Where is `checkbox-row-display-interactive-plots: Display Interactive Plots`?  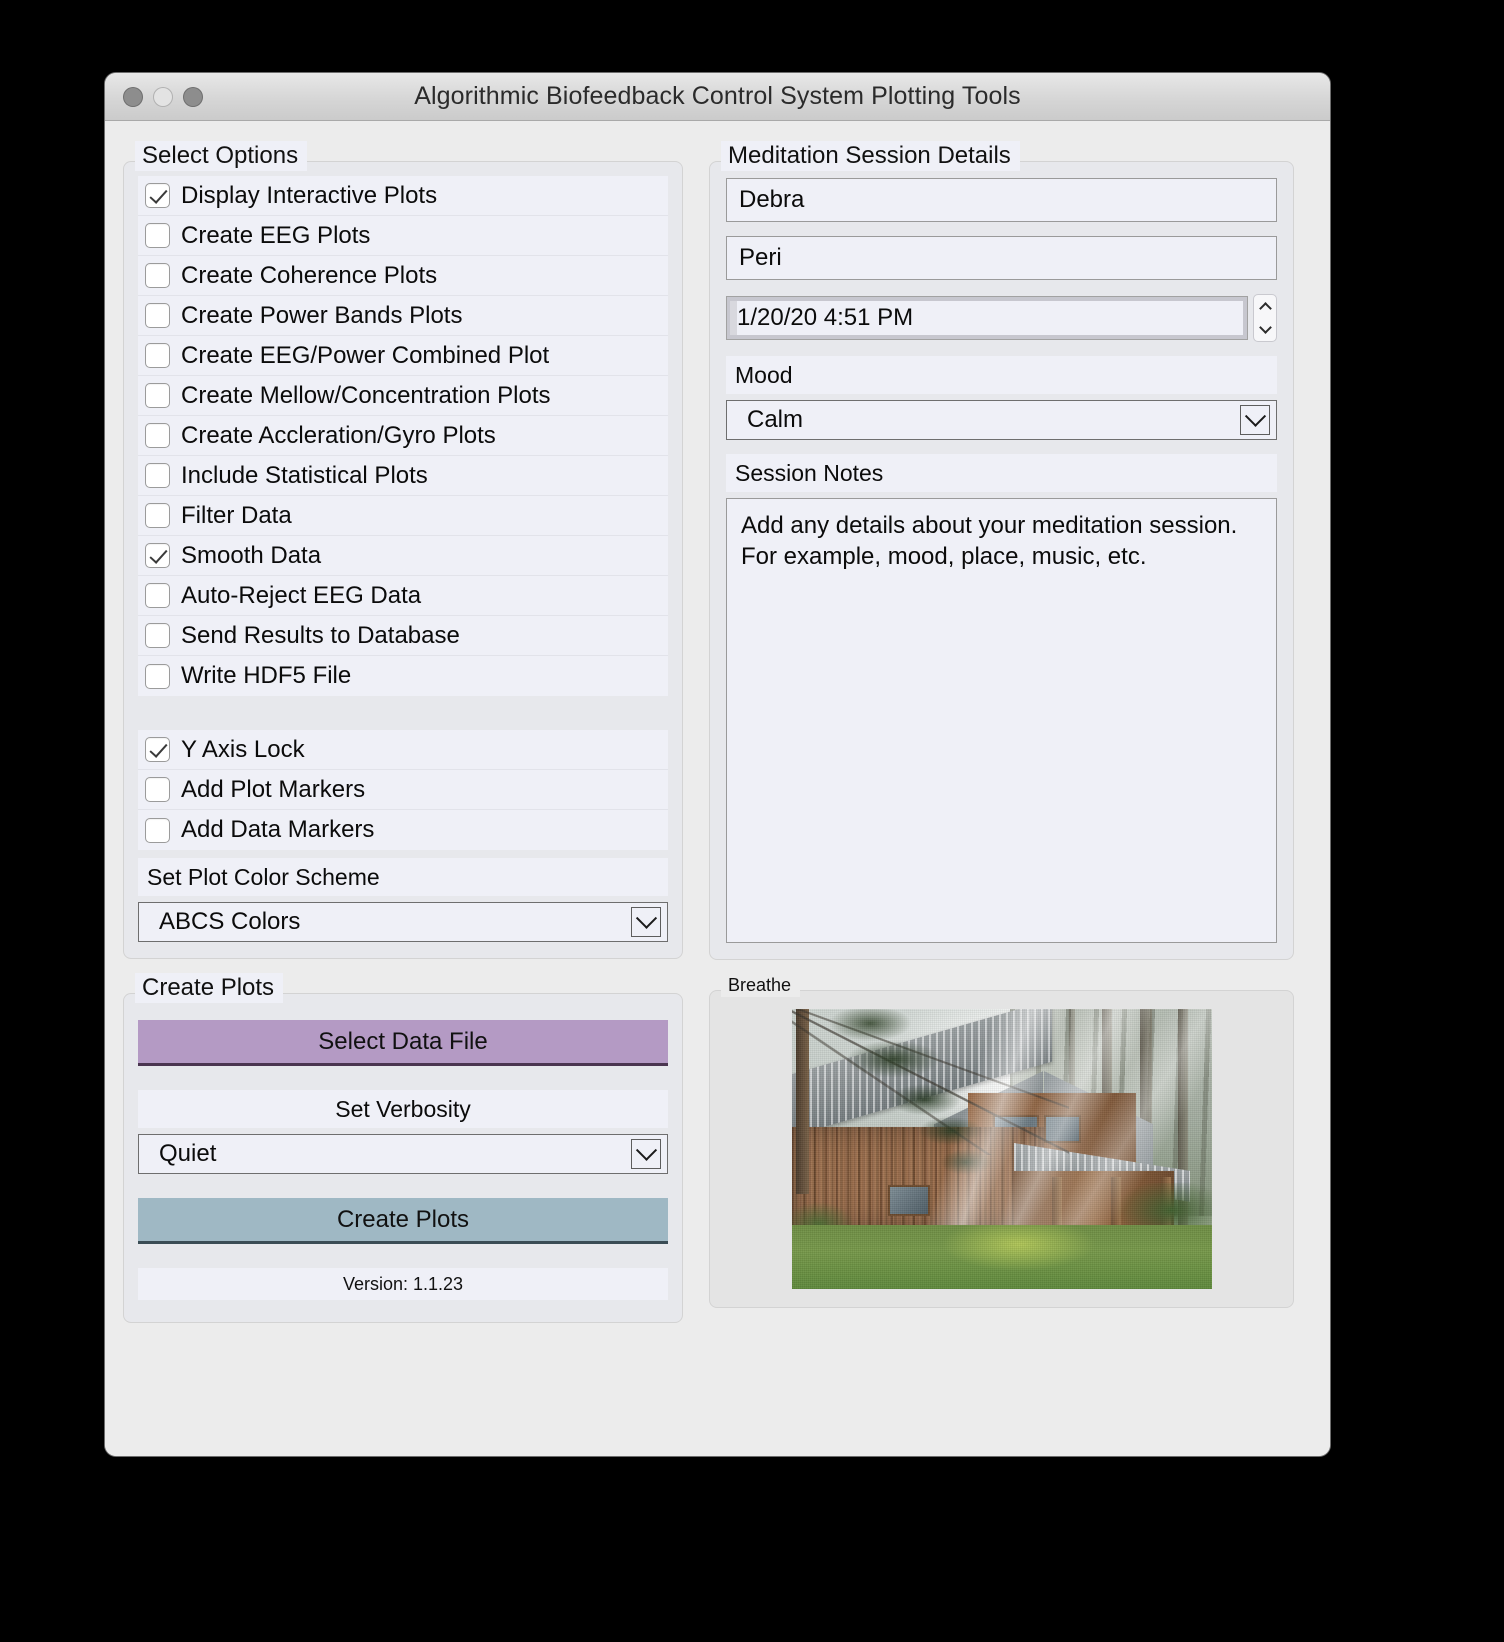 checkbox-row-display-interactive-plots: Display Interactive Plots is located at coordinates (403, 196).